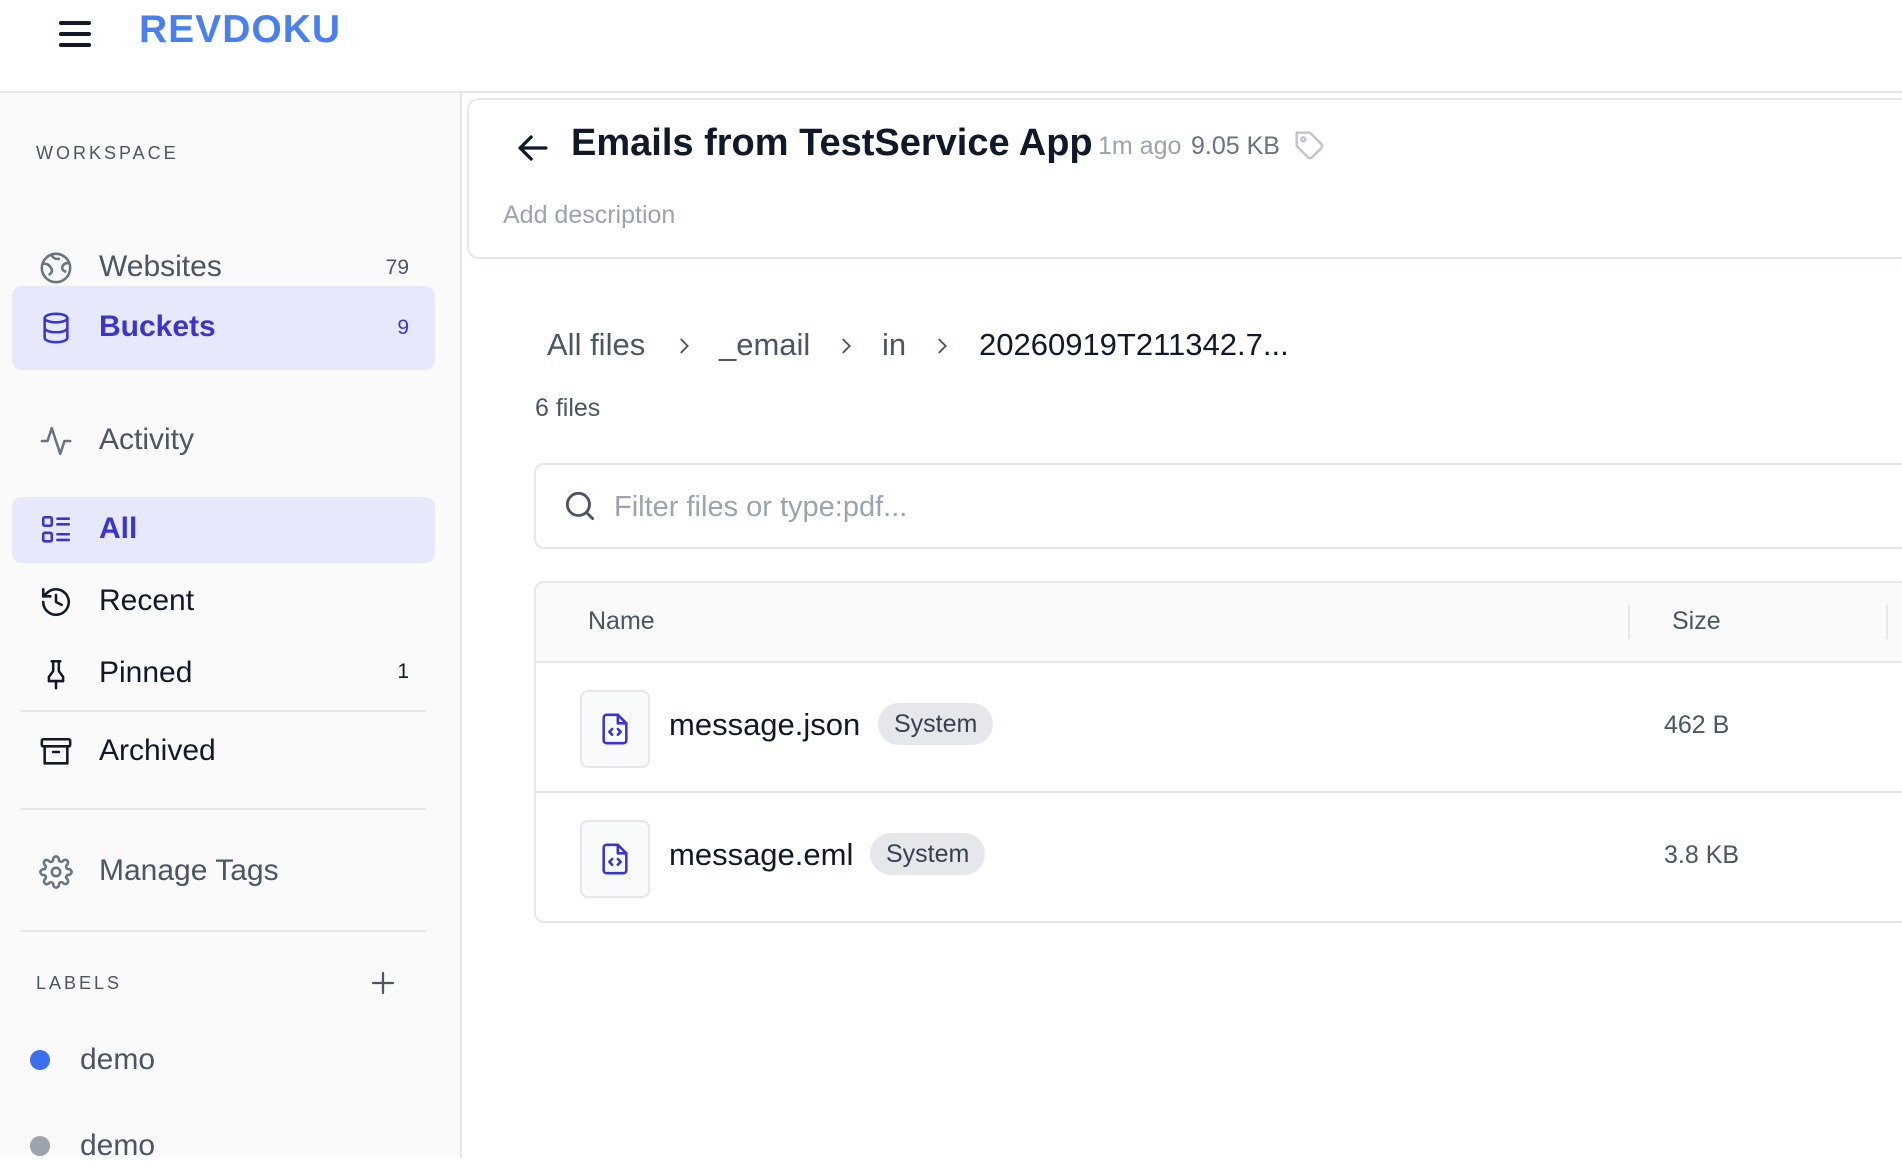 The height and width of the screenshot is (1171, 1902). Describe the element at coordinates (403, 327) in the screenshot. I see `sidebar-item-count: 9` at that location.